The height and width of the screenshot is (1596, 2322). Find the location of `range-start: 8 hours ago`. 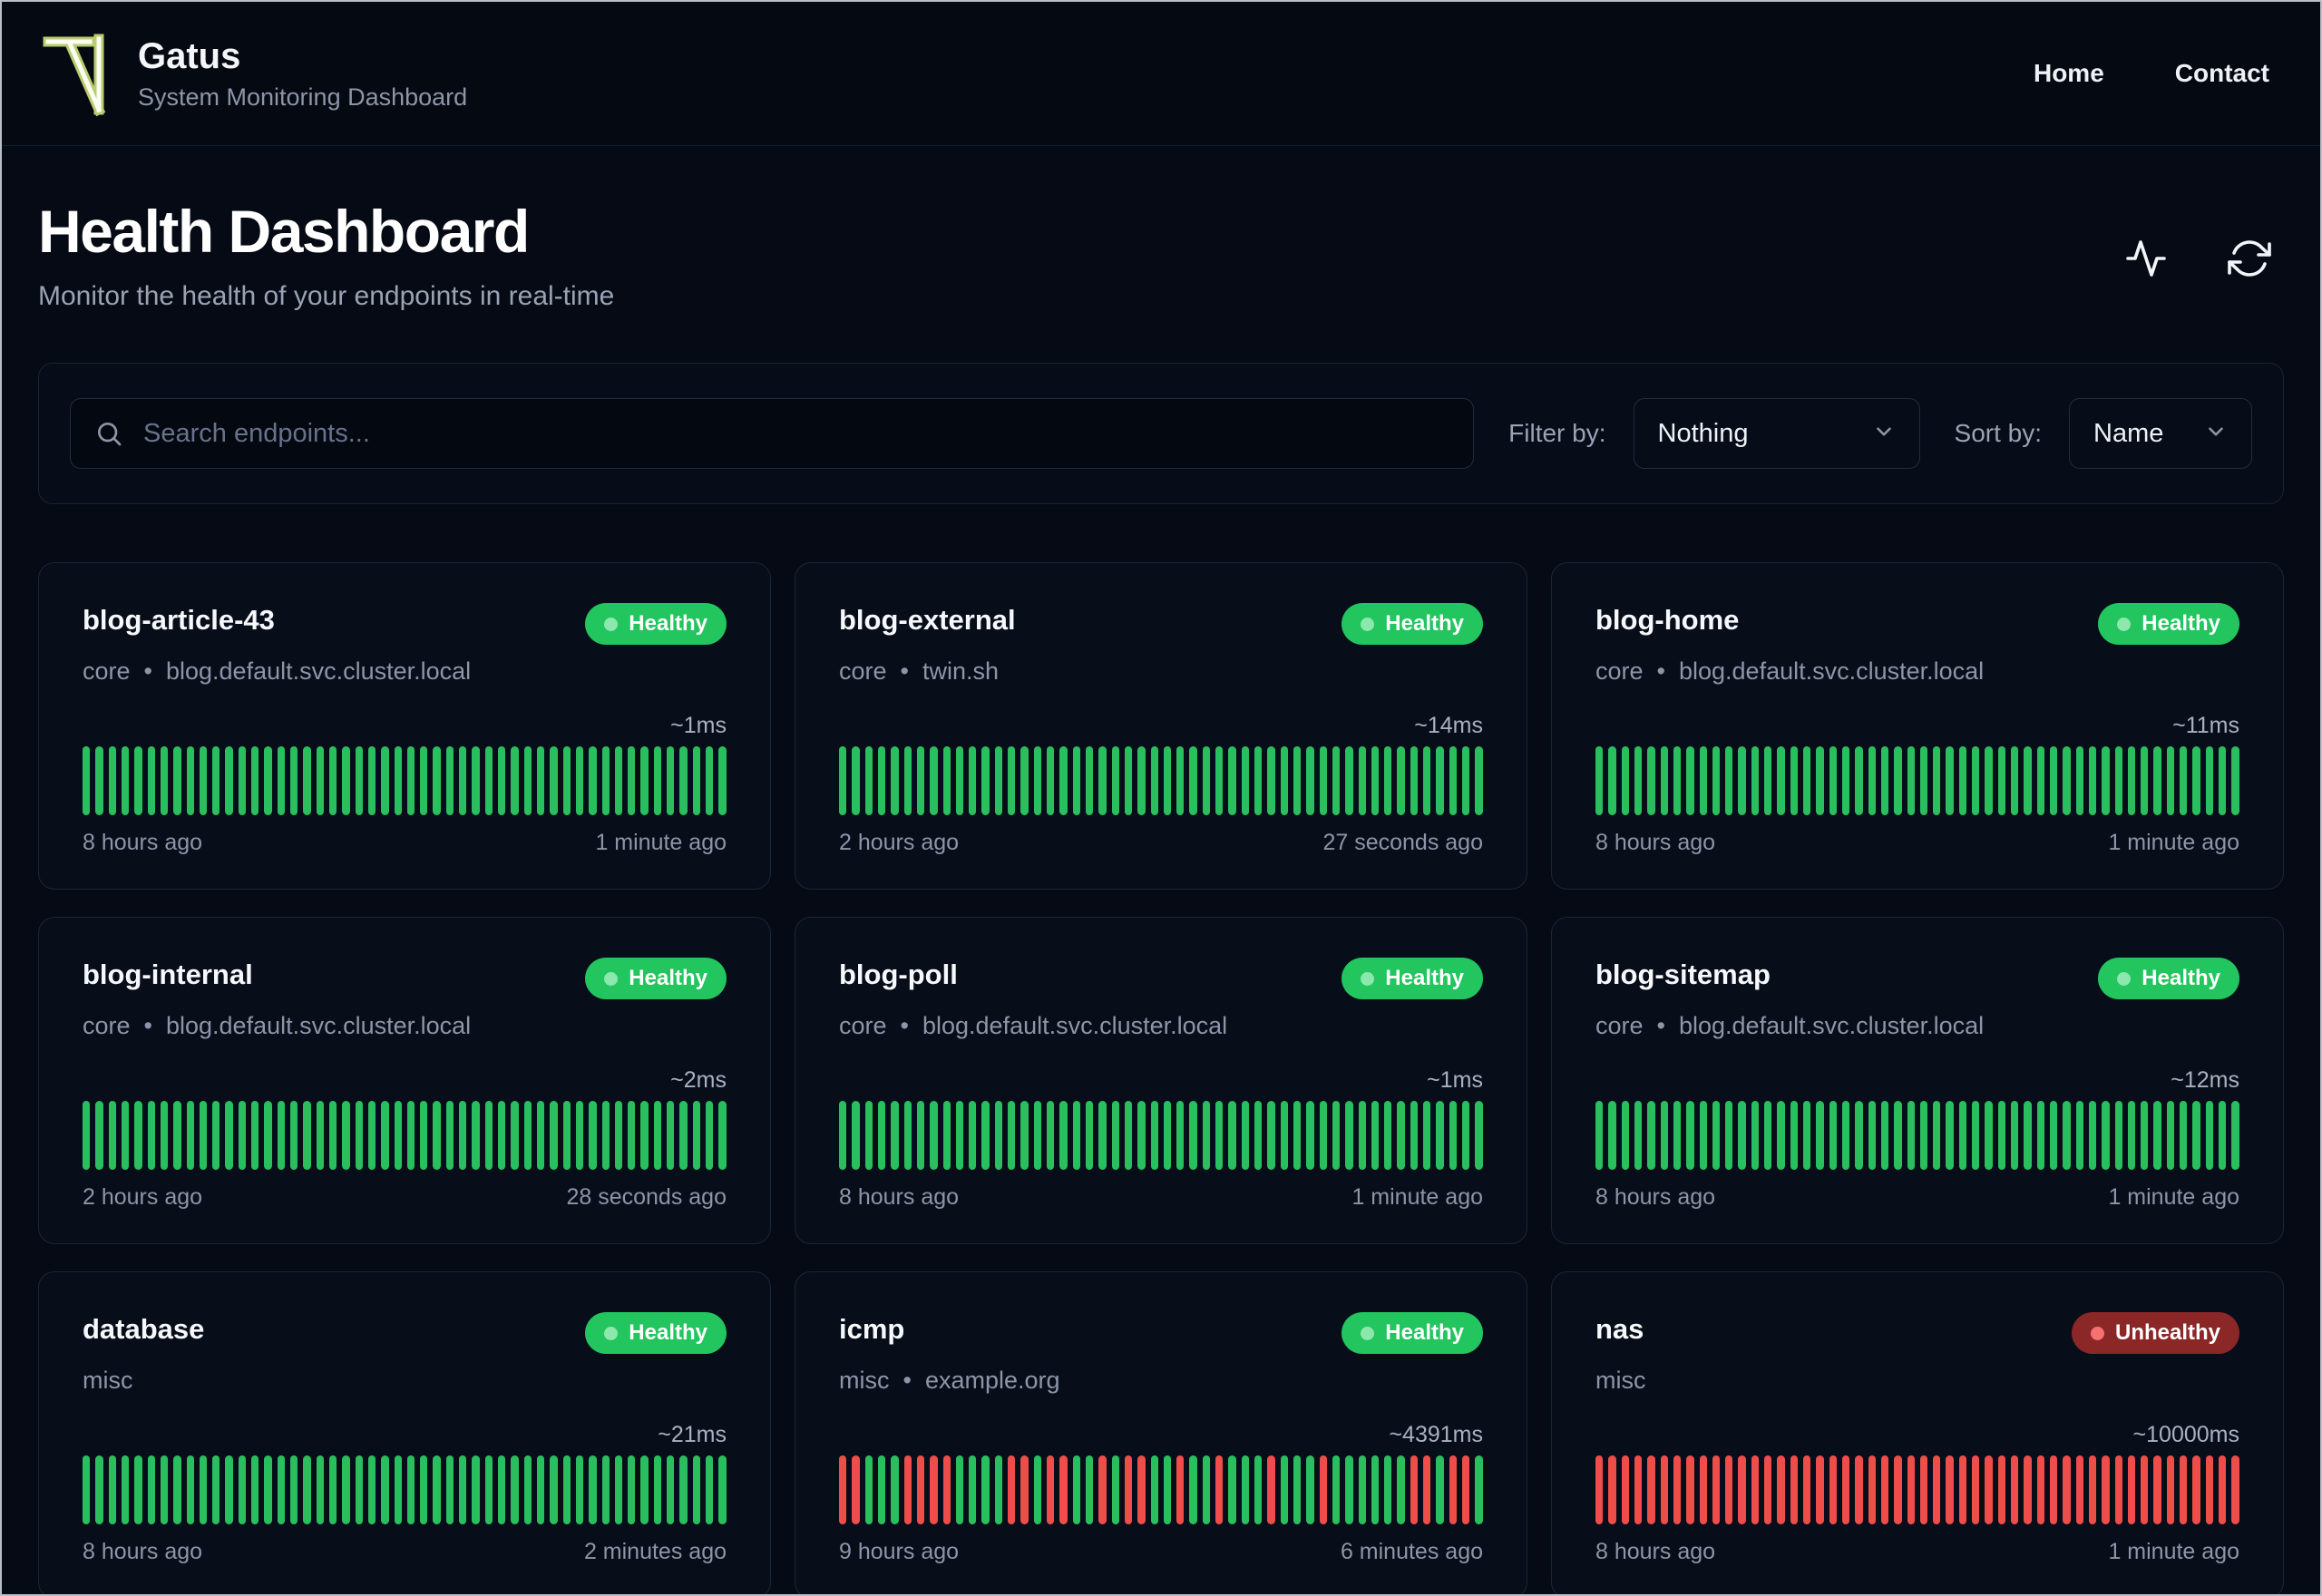

range-start: 8 hours ago is located at coordinates (1655, 1197).